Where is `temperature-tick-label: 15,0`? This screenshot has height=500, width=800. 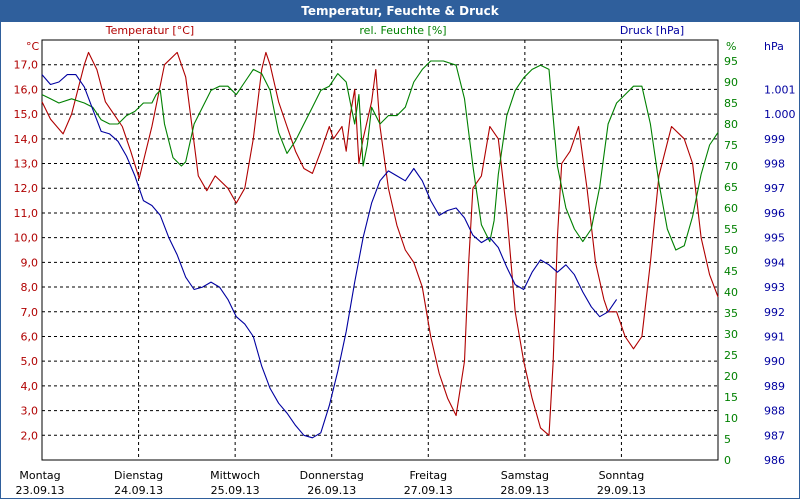 temperature-tick-label: 15,0 is located at coordinates (26, 114).